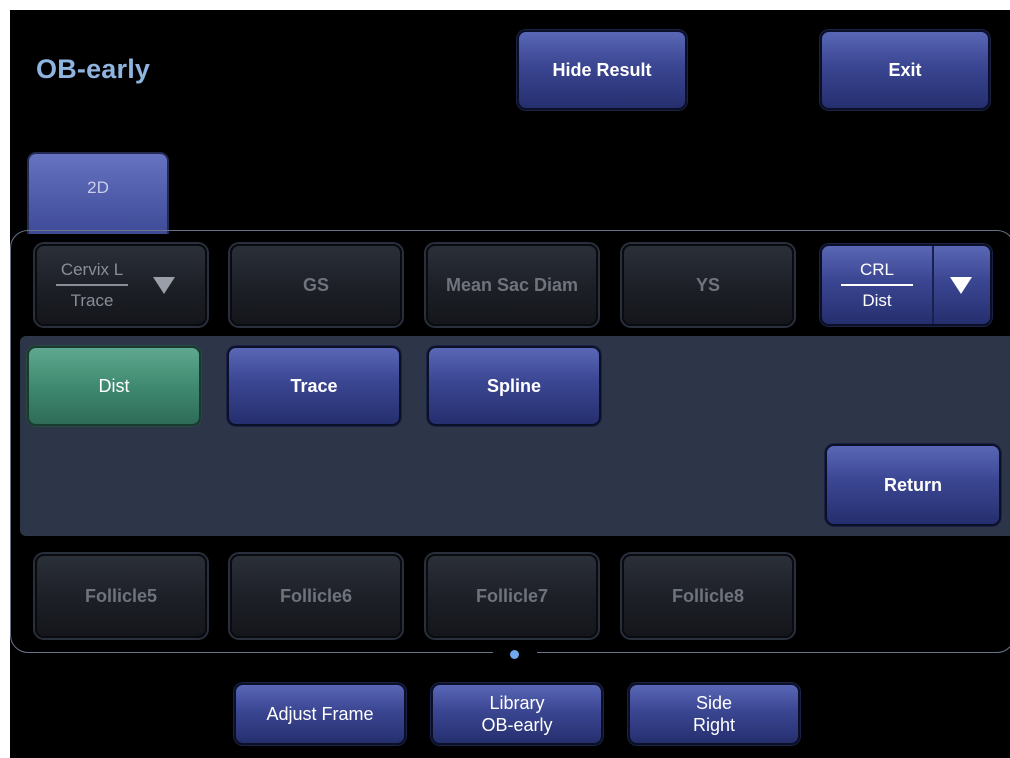 Image resolution: width=1010 pixels, height=758 pixels. Describe the element at coordinates (514, 386) in the screenshot. I see `spline-tool-button: Spline` at that location.